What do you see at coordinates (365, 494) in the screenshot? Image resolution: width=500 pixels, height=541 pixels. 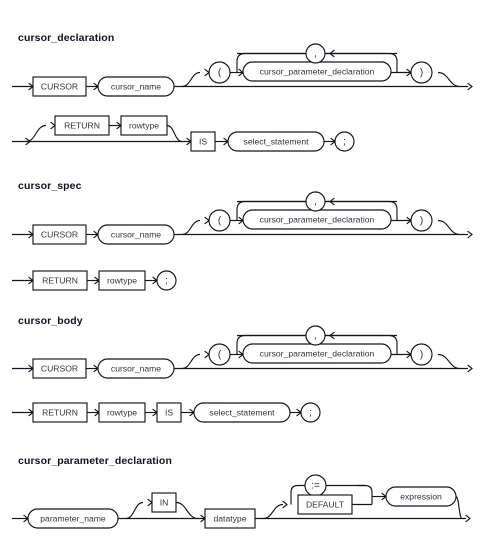 I see `rail-assign-join` at bounding box center [365, 494].